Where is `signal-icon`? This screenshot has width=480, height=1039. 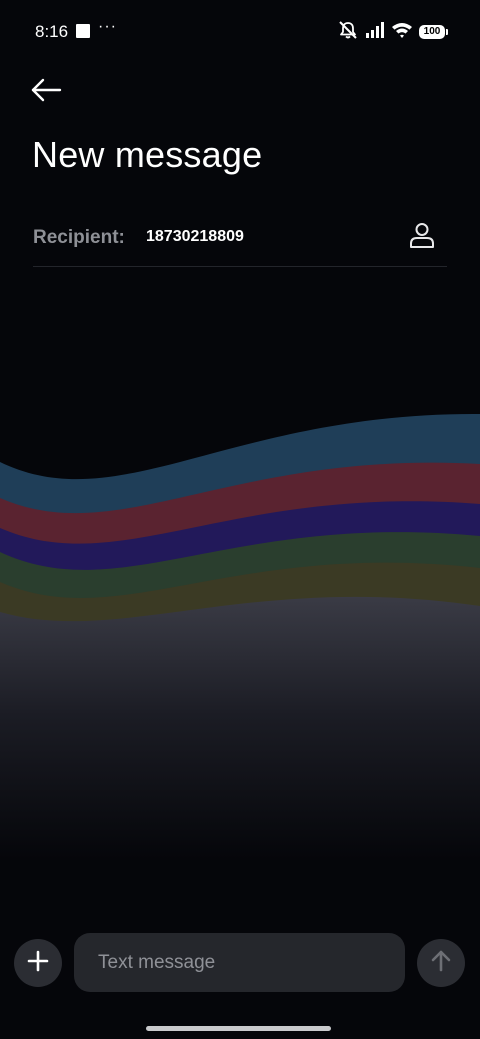 signal-icon is located at coordinates (375, 32).